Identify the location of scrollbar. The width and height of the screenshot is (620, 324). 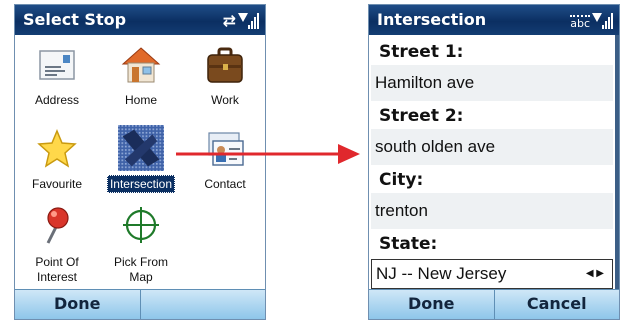
(617, 163).